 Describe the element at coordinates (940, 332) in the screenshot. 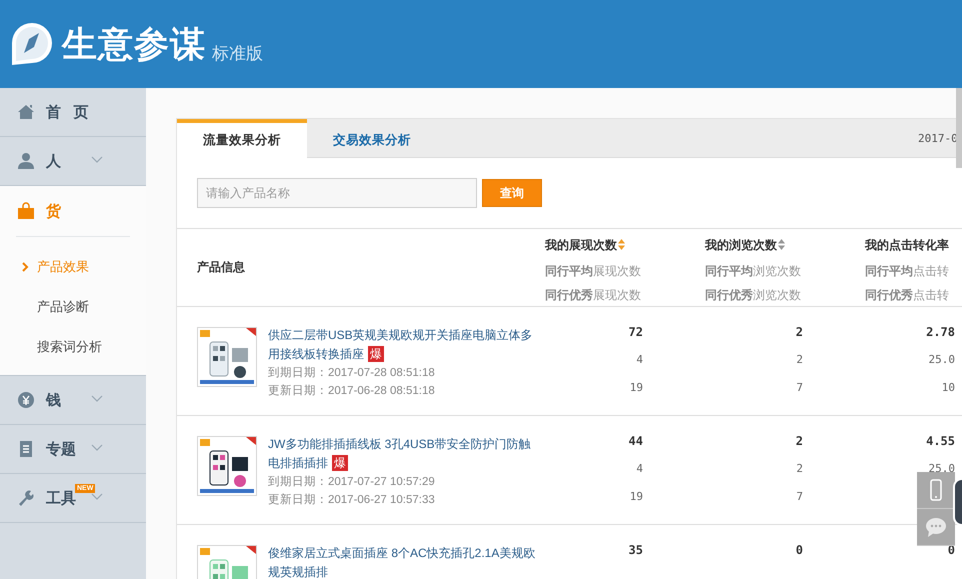

I see `metric-value: 2.78` at that location.